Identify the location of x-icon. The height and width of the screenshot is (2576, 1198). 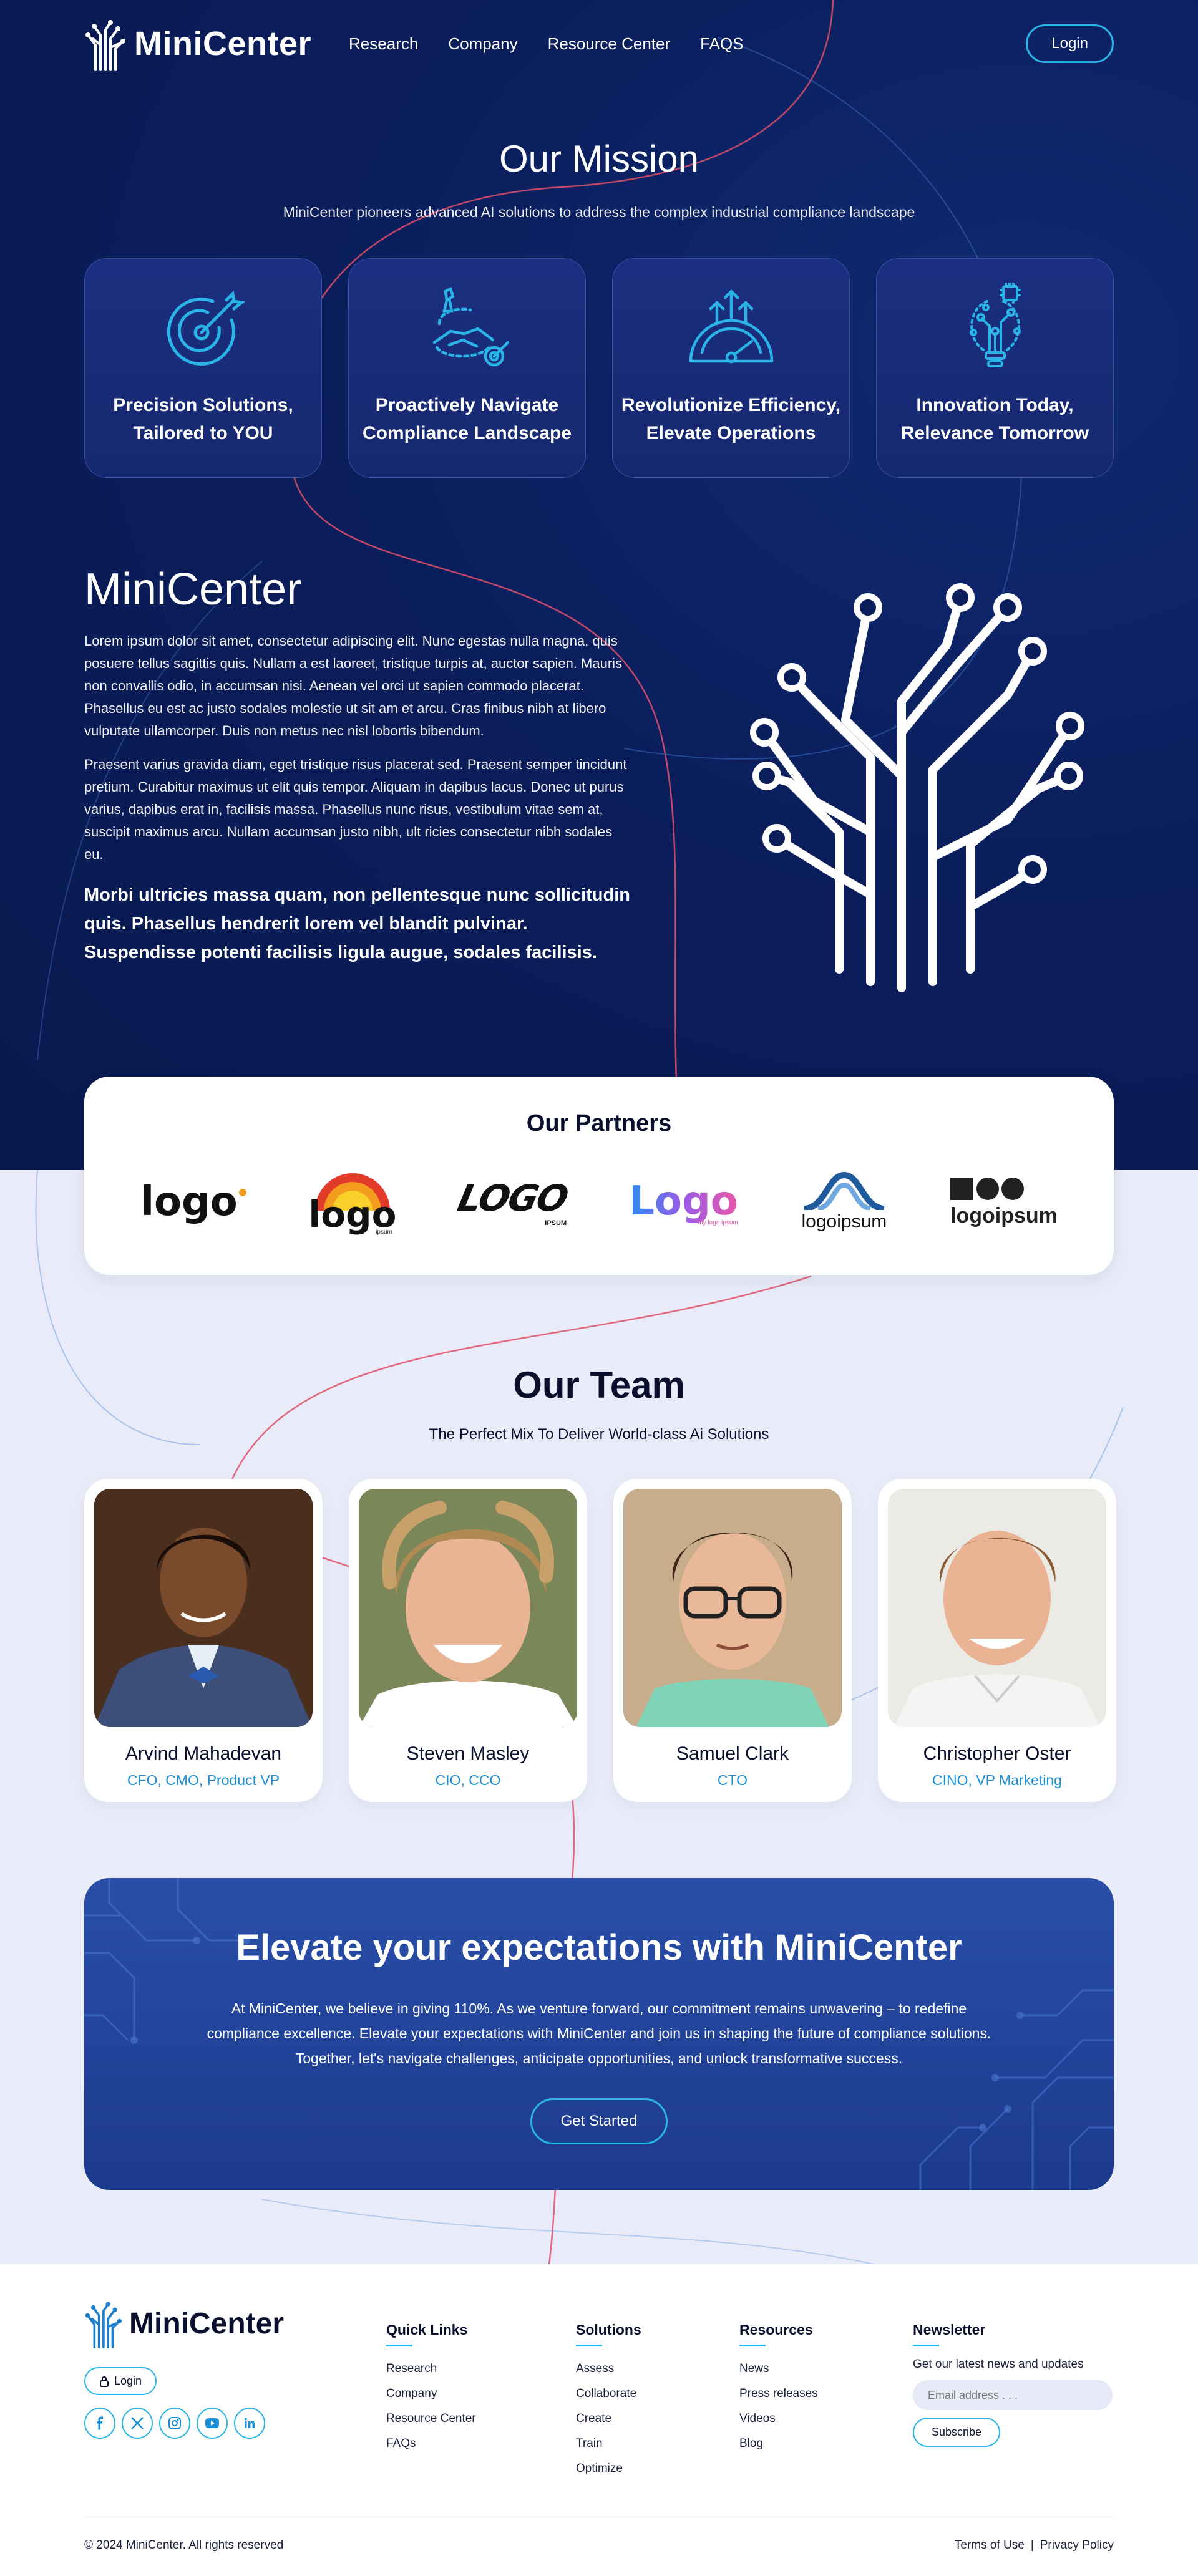
(137, 2423).